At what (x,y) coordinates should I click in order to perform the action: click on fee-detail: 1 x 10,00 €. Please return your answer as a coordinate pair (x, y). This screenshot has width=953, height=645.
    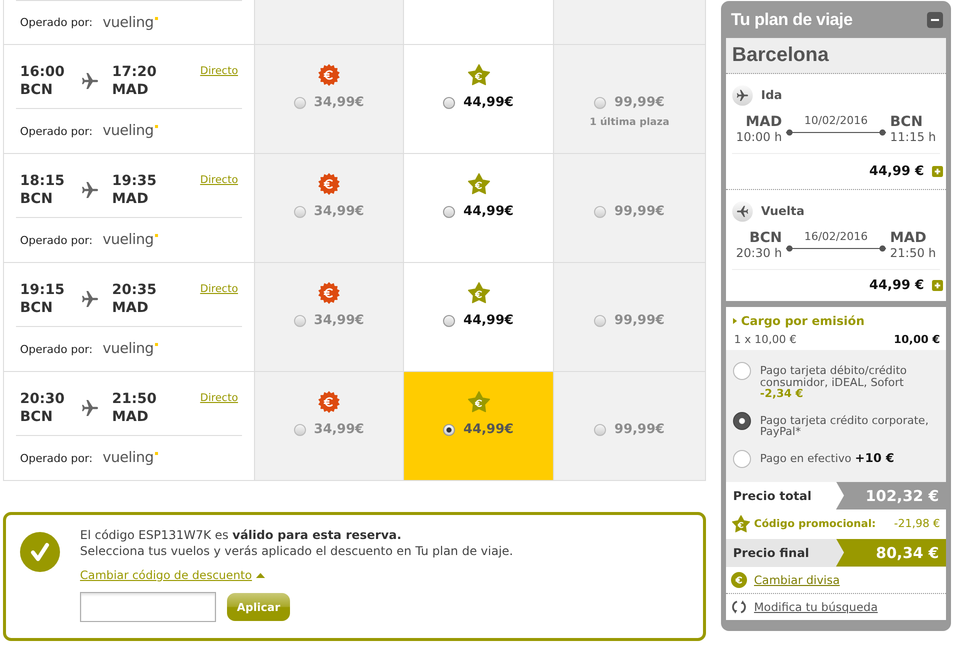
    Looking at the image, I should click on (764, 339).